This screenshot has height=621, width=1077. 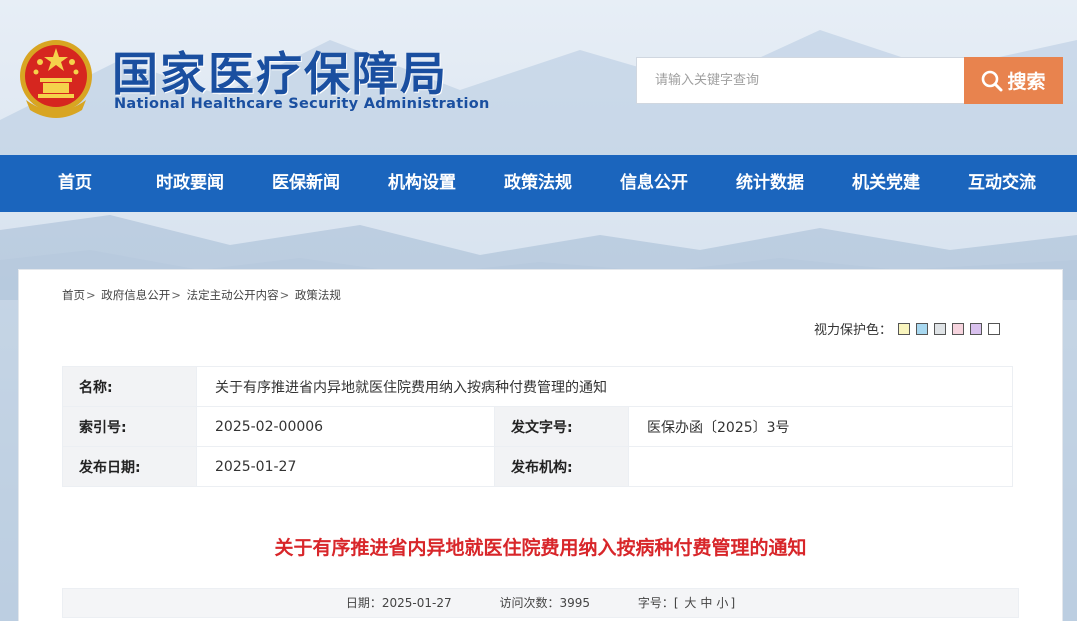 I want to click on nav-item-medical-insurance-news: 医保新闻, so click(x=306, y=183).